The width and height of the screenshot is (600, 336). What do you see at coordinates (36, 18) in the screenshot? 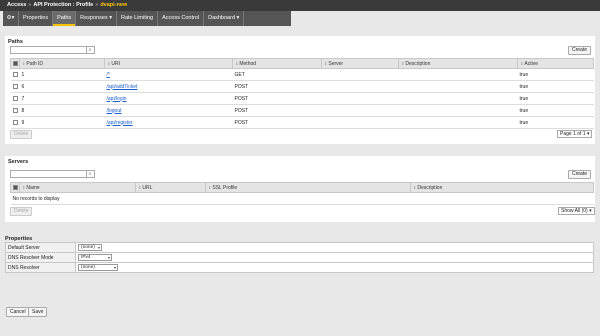
I see `tab-properties: Properties` at bounding box center [36, 18].